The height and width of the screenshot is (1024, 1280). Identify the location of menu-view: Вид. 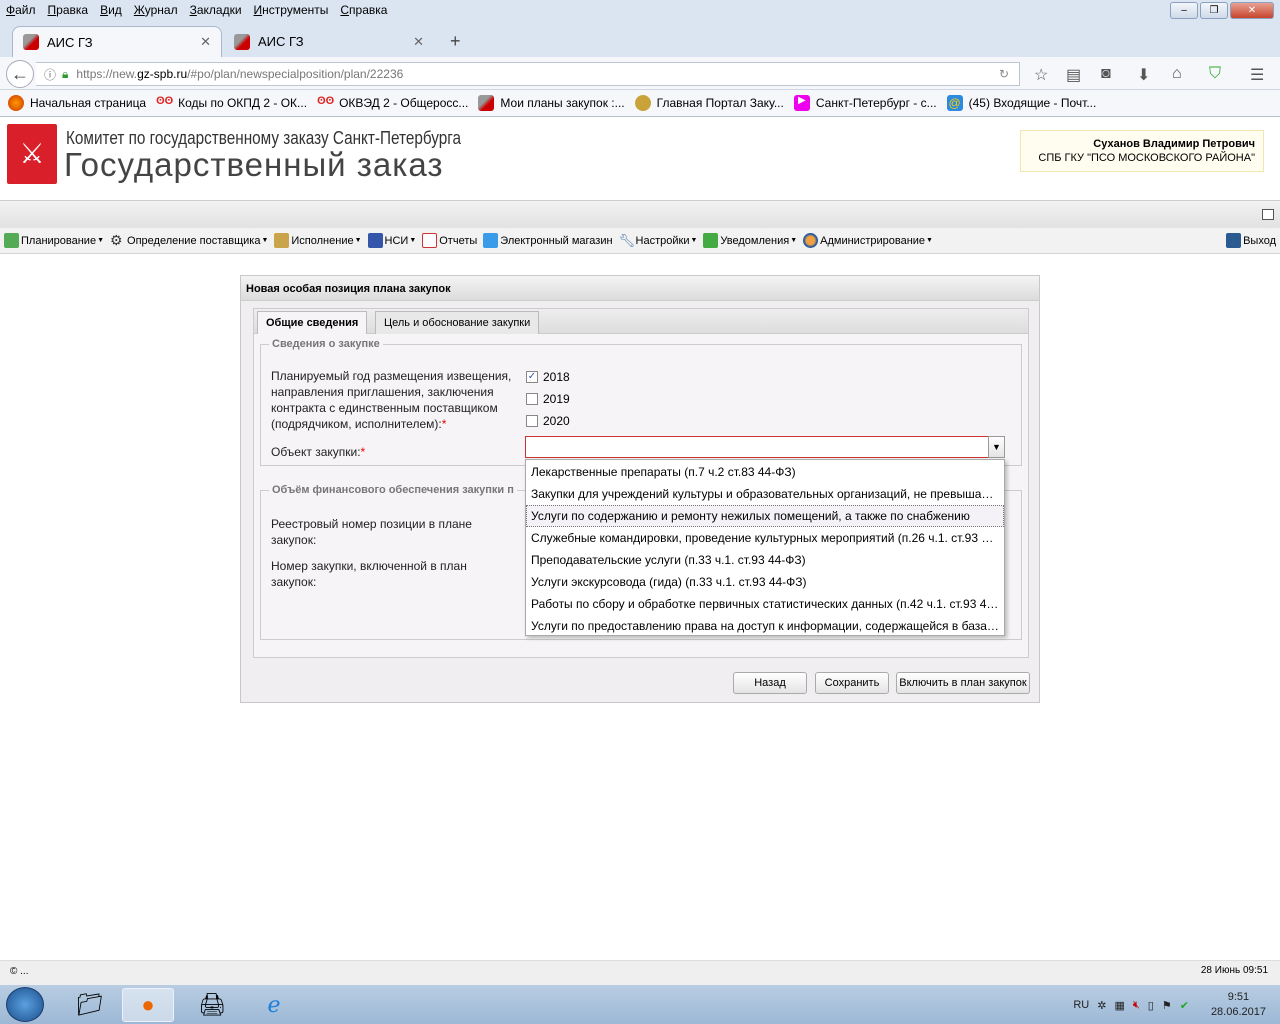
(111, 10).